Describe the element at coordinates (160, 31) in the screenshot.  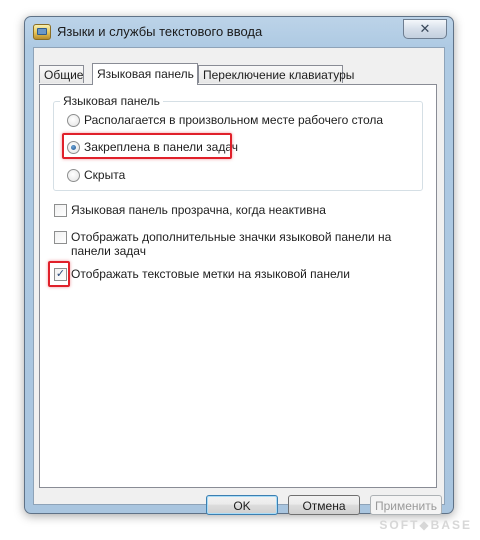
I see `window-title: Языки и службы текстового ввода` at that location.